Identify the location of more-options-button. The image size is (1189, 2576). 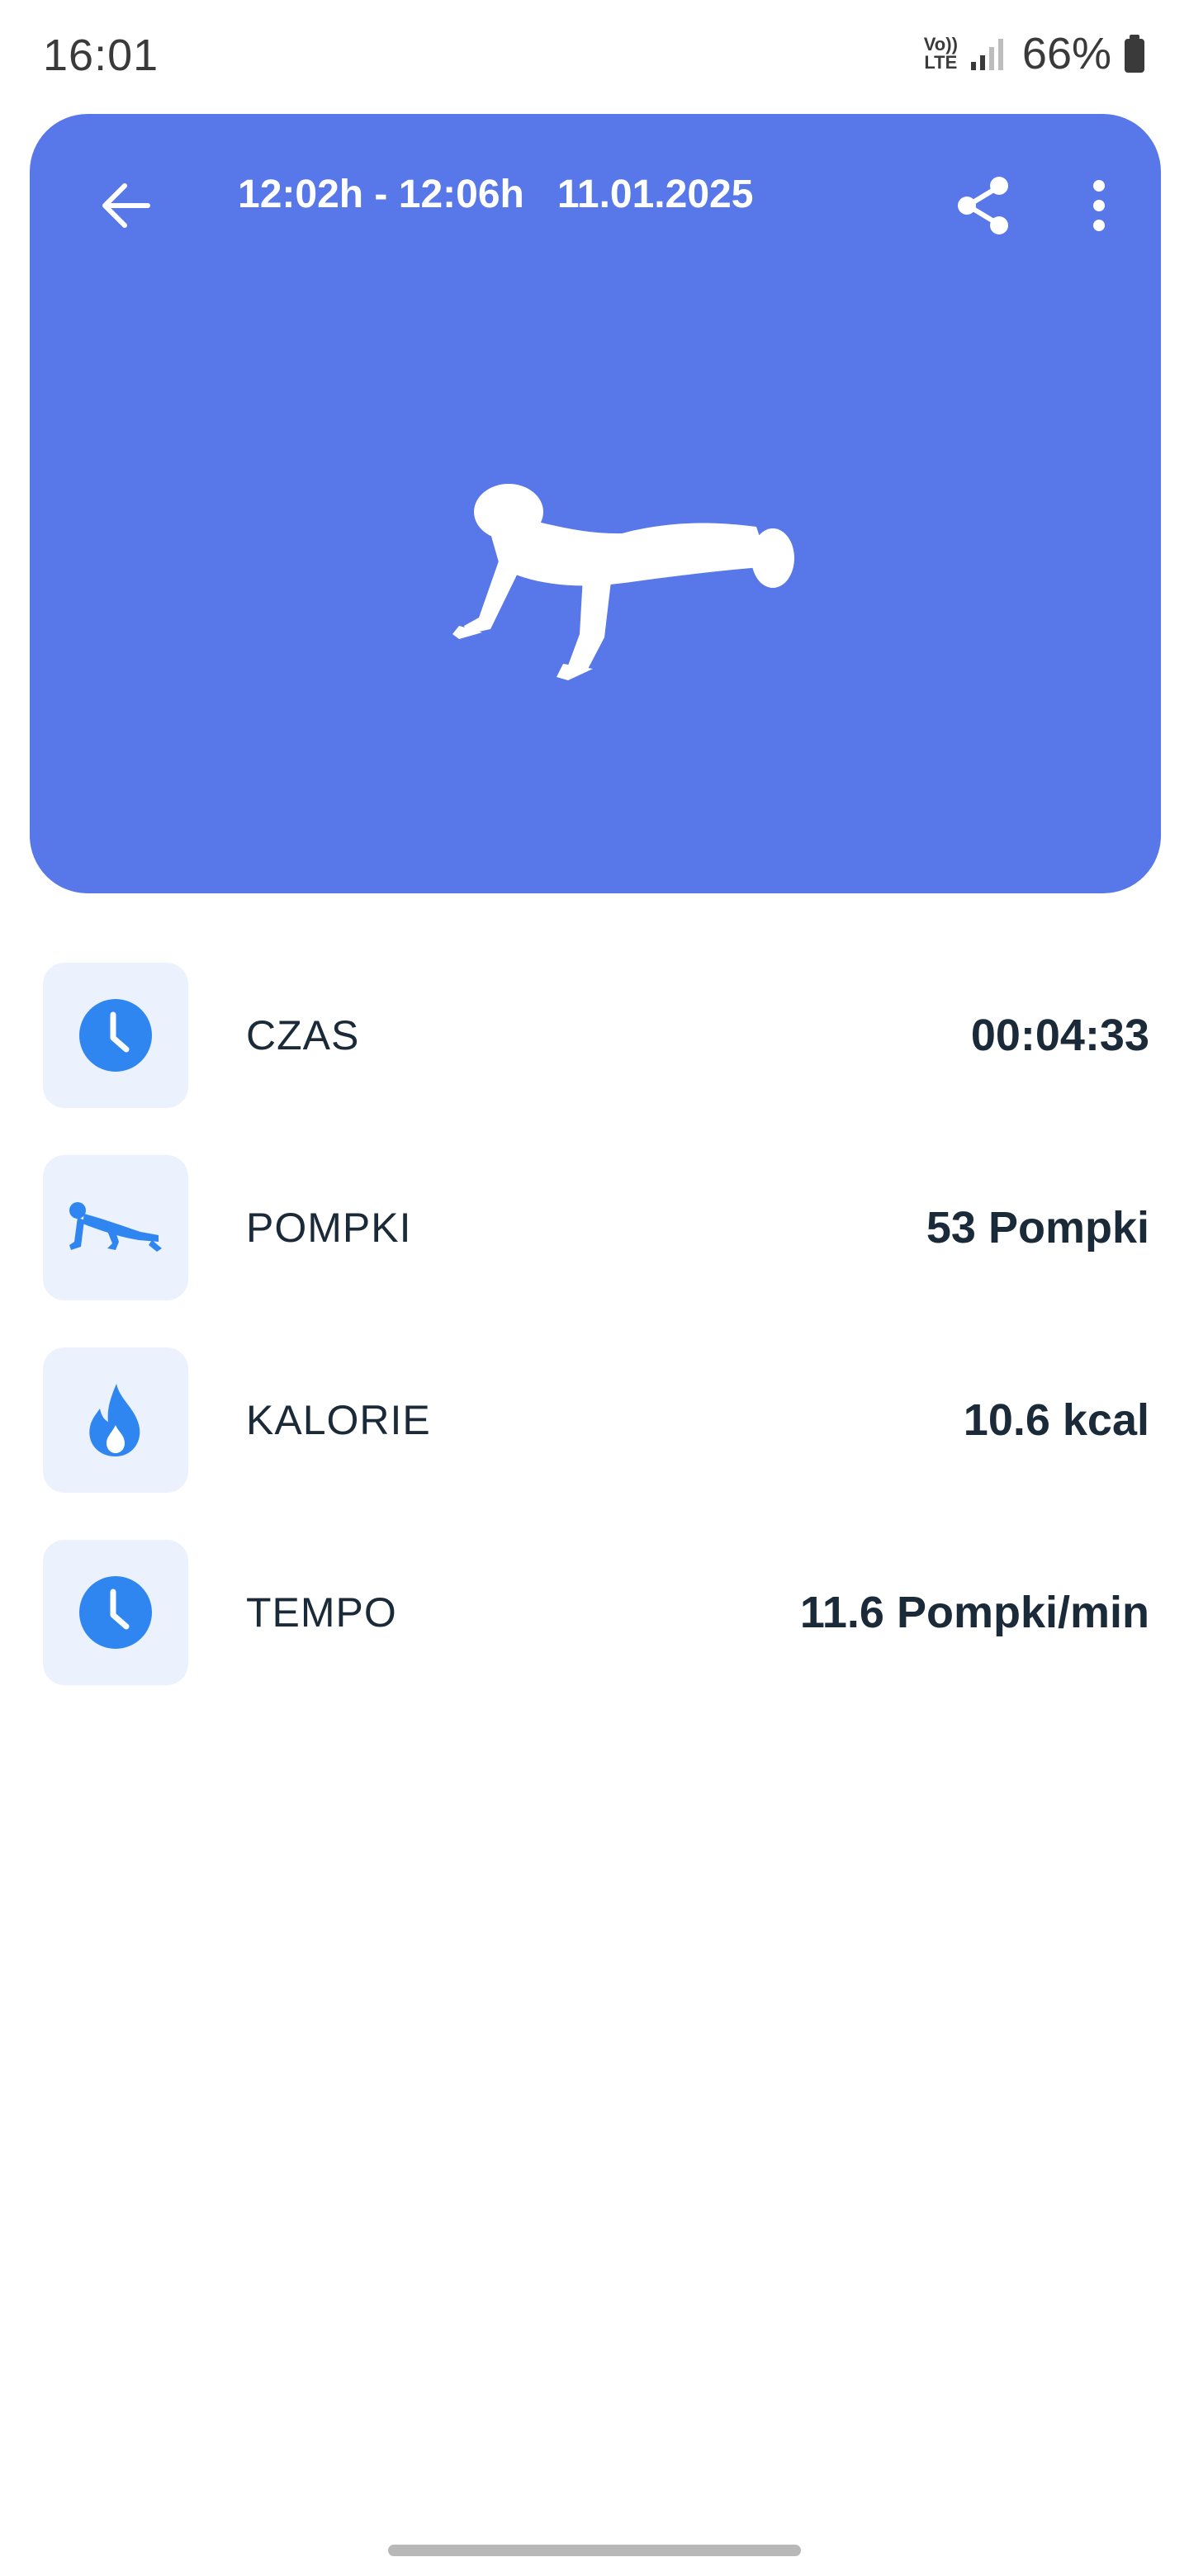
(1099, 205).